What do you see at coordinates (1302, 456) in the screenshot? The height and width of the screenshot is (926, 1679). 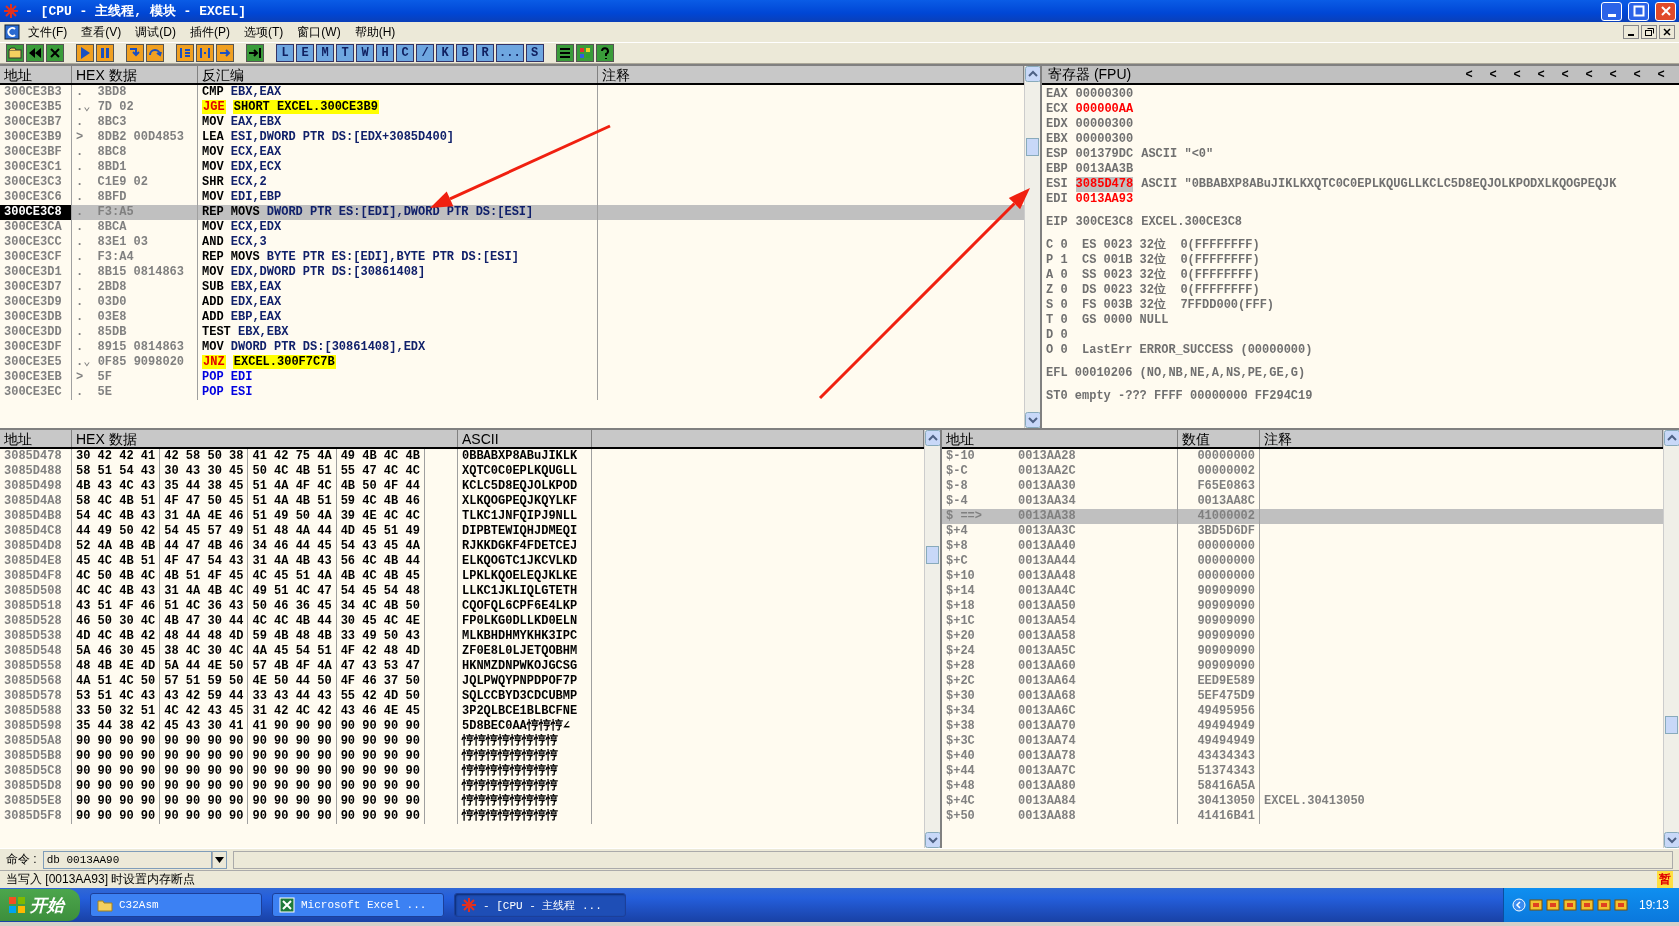 I see `stack-row: $-10 0013AA28 00000000` at bounding box center [1302, 456].